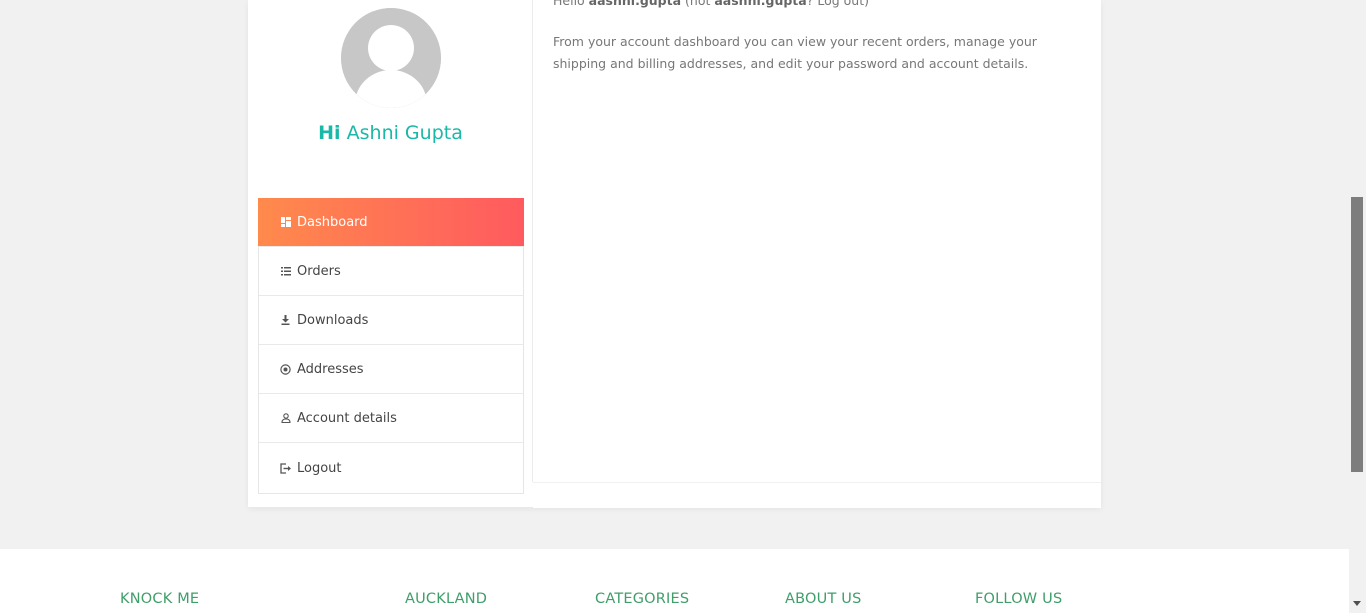 Image resolution: width=1366 pixels, height=613 pixels. What do you see at coordinates (285, 320) in the screenshot?
I see `download-icon` at bounding box center [285, 320].